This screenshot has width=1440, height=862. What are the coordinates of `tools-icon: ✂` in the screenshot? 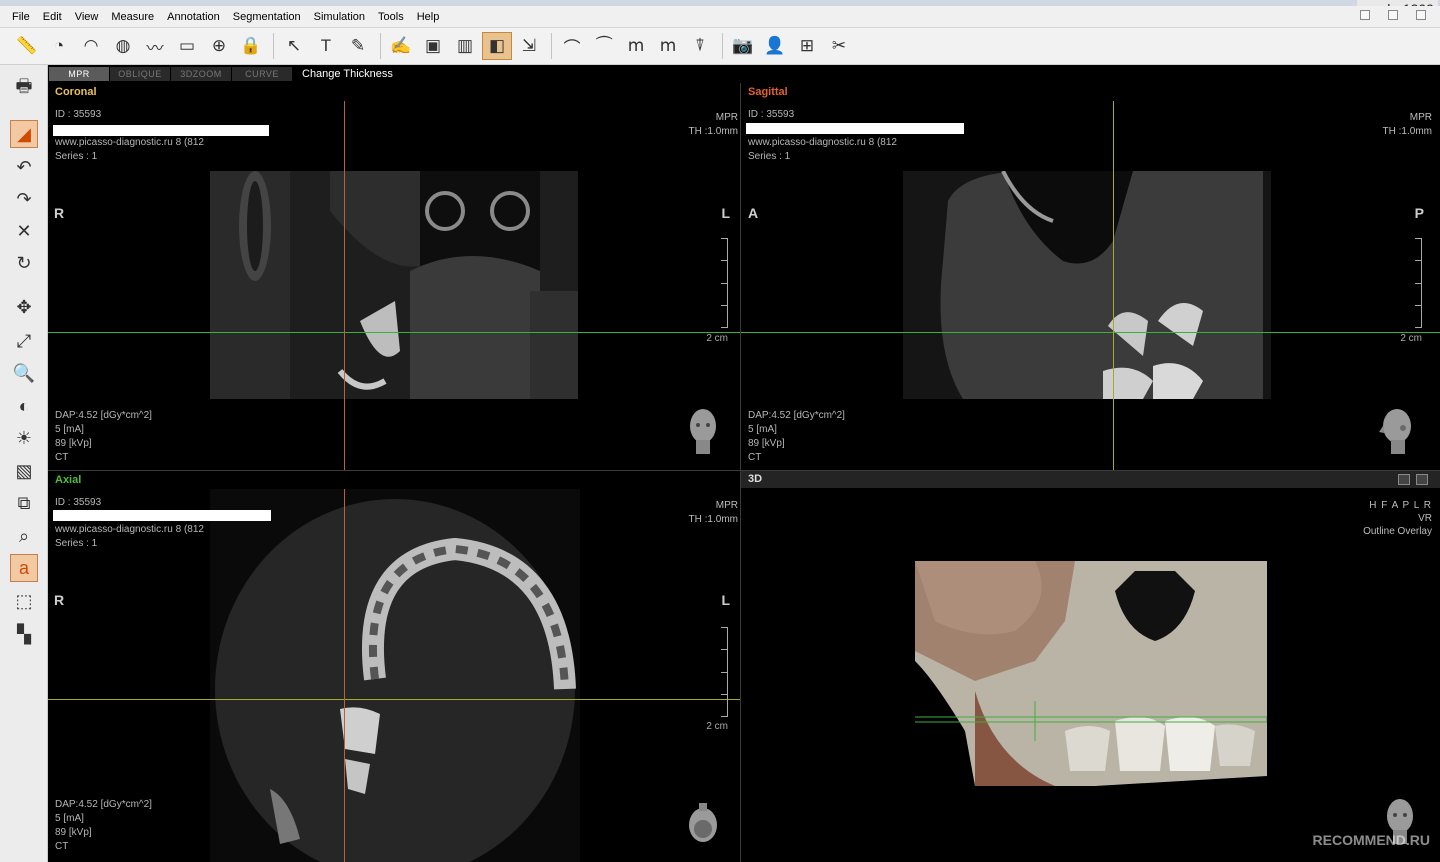 It's located at (839, 46).